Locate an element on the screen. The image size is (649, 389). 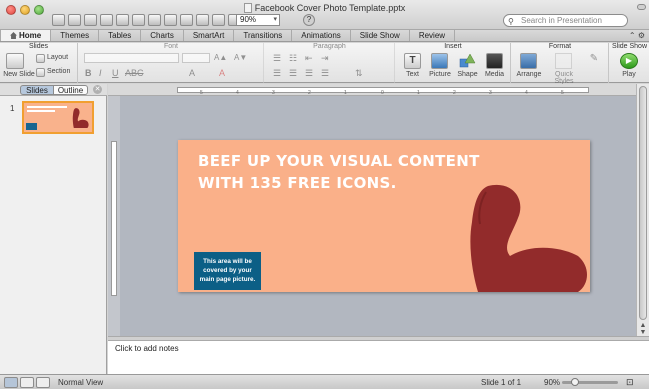
bullets-icon: ☰ is located at coordinates (277, 58).